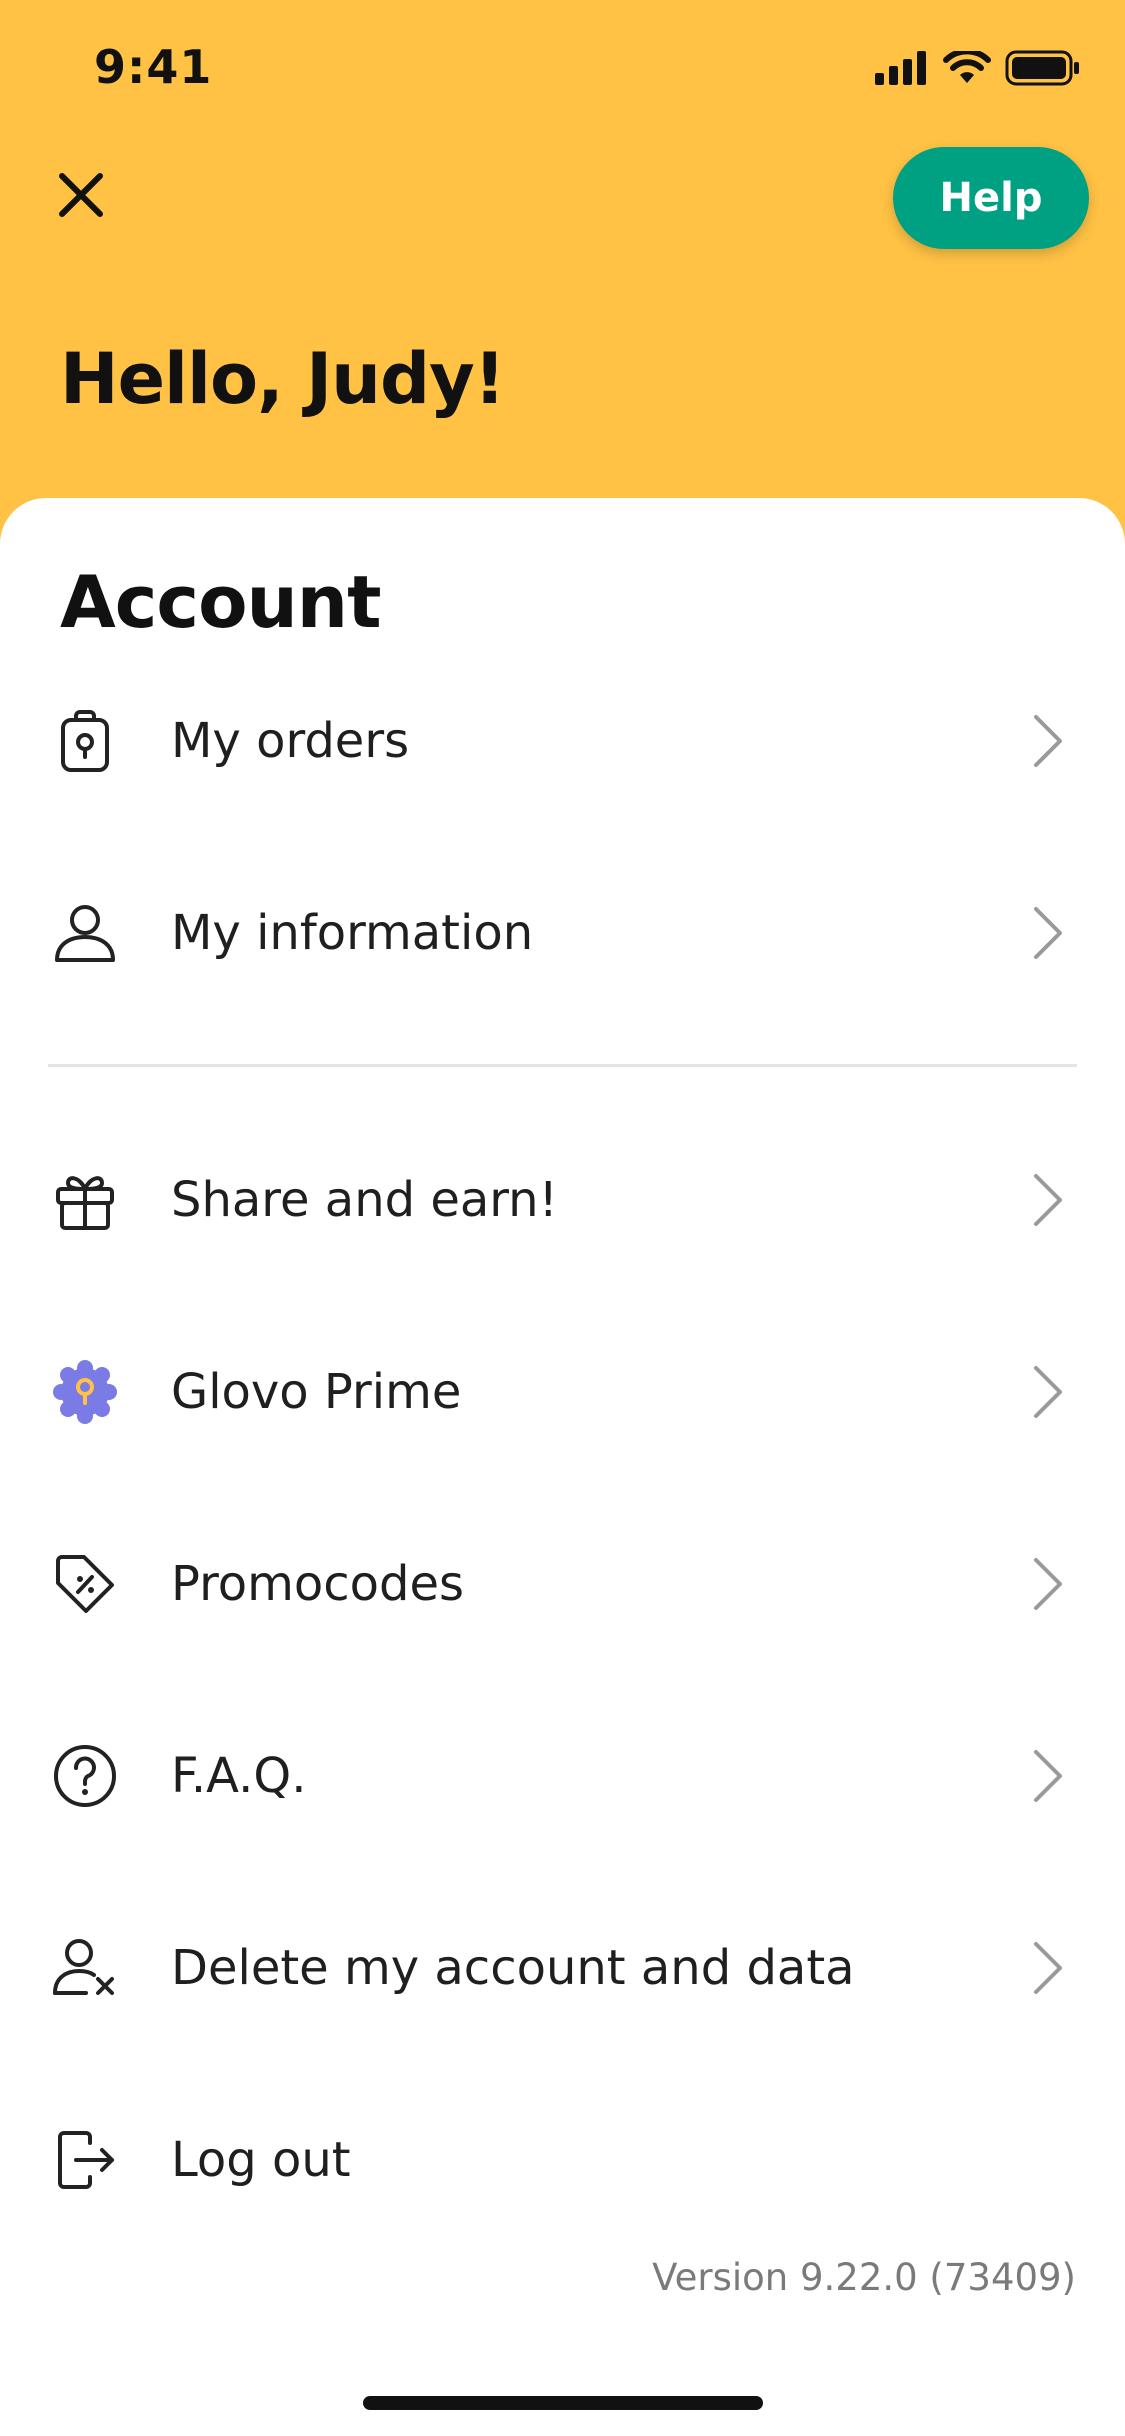  I want to click on home-indicator, so click(563, 2403).